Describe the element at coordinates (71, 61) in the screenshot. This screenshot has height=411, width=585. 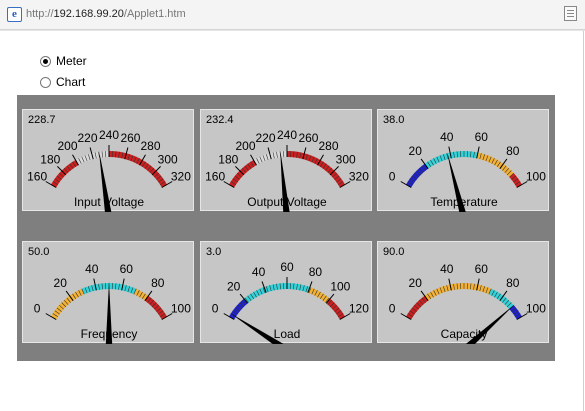
I see `meter-radio-label: Meter` at that location.